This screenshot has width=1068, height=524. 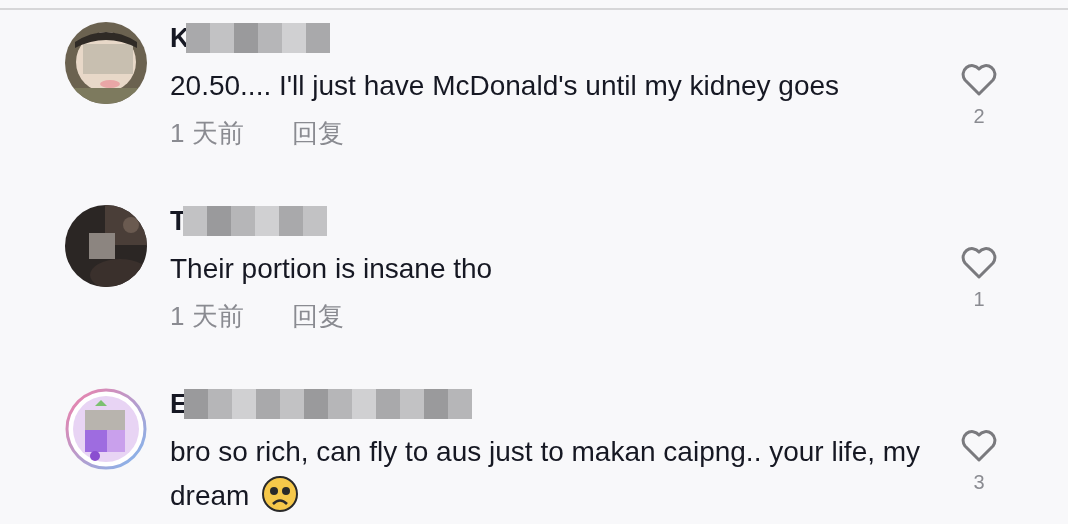 What do you see at coordinates (332, 269) in the screenshot?
I see `comment-text: Their portion is insane tho` at bounding box center [332, 269].